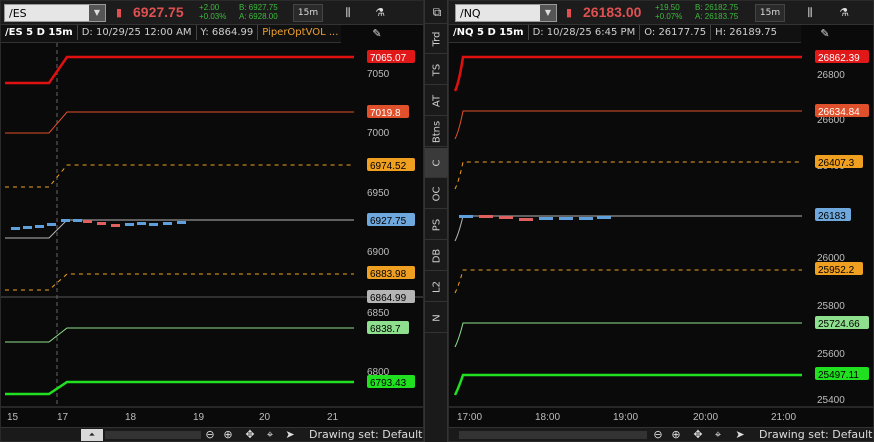 Image resolution: width=874 pixels, height=442 pixels. Describe the element at coordinates (209, 7) in the screenshot. I see `change-value: +2.00` at that location.